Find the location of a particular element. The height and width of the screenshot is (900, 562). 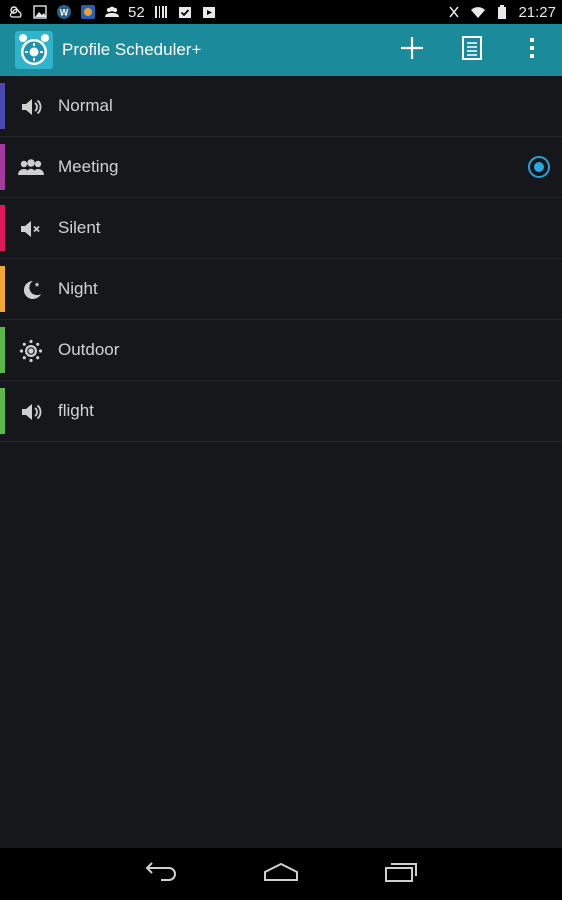

profile-row-night: Night is located at coordinates (281, 289).